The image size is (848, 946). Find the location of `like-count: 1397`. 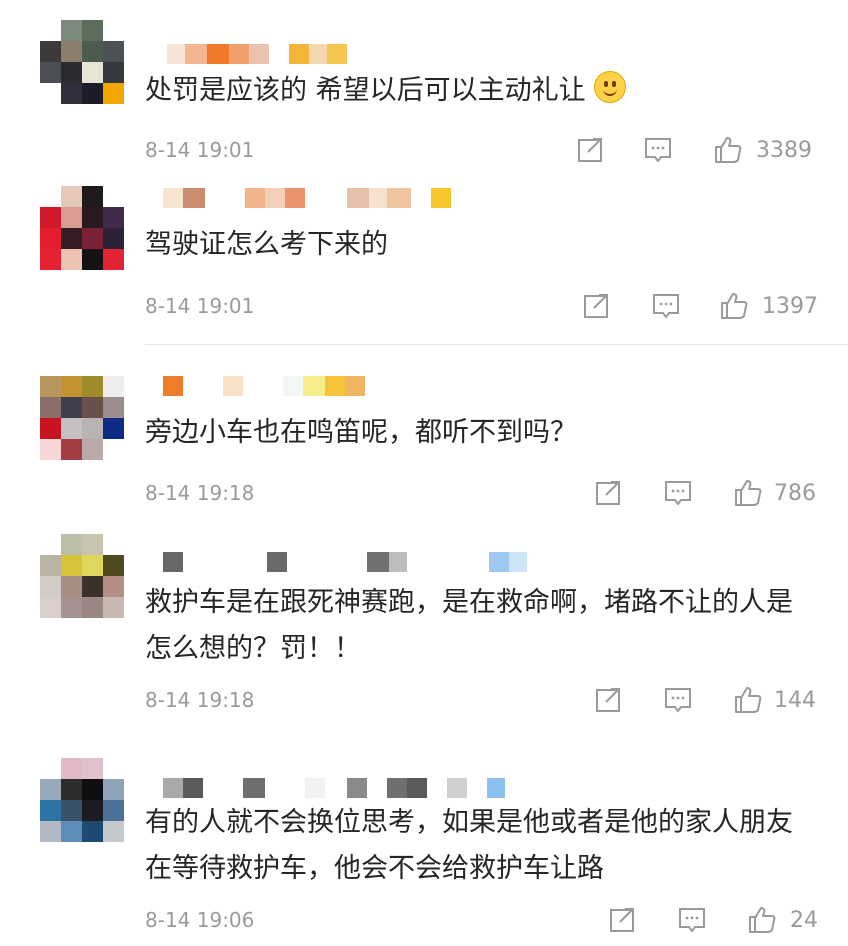

like-count: 1397 is located at coordinates (790, 306).